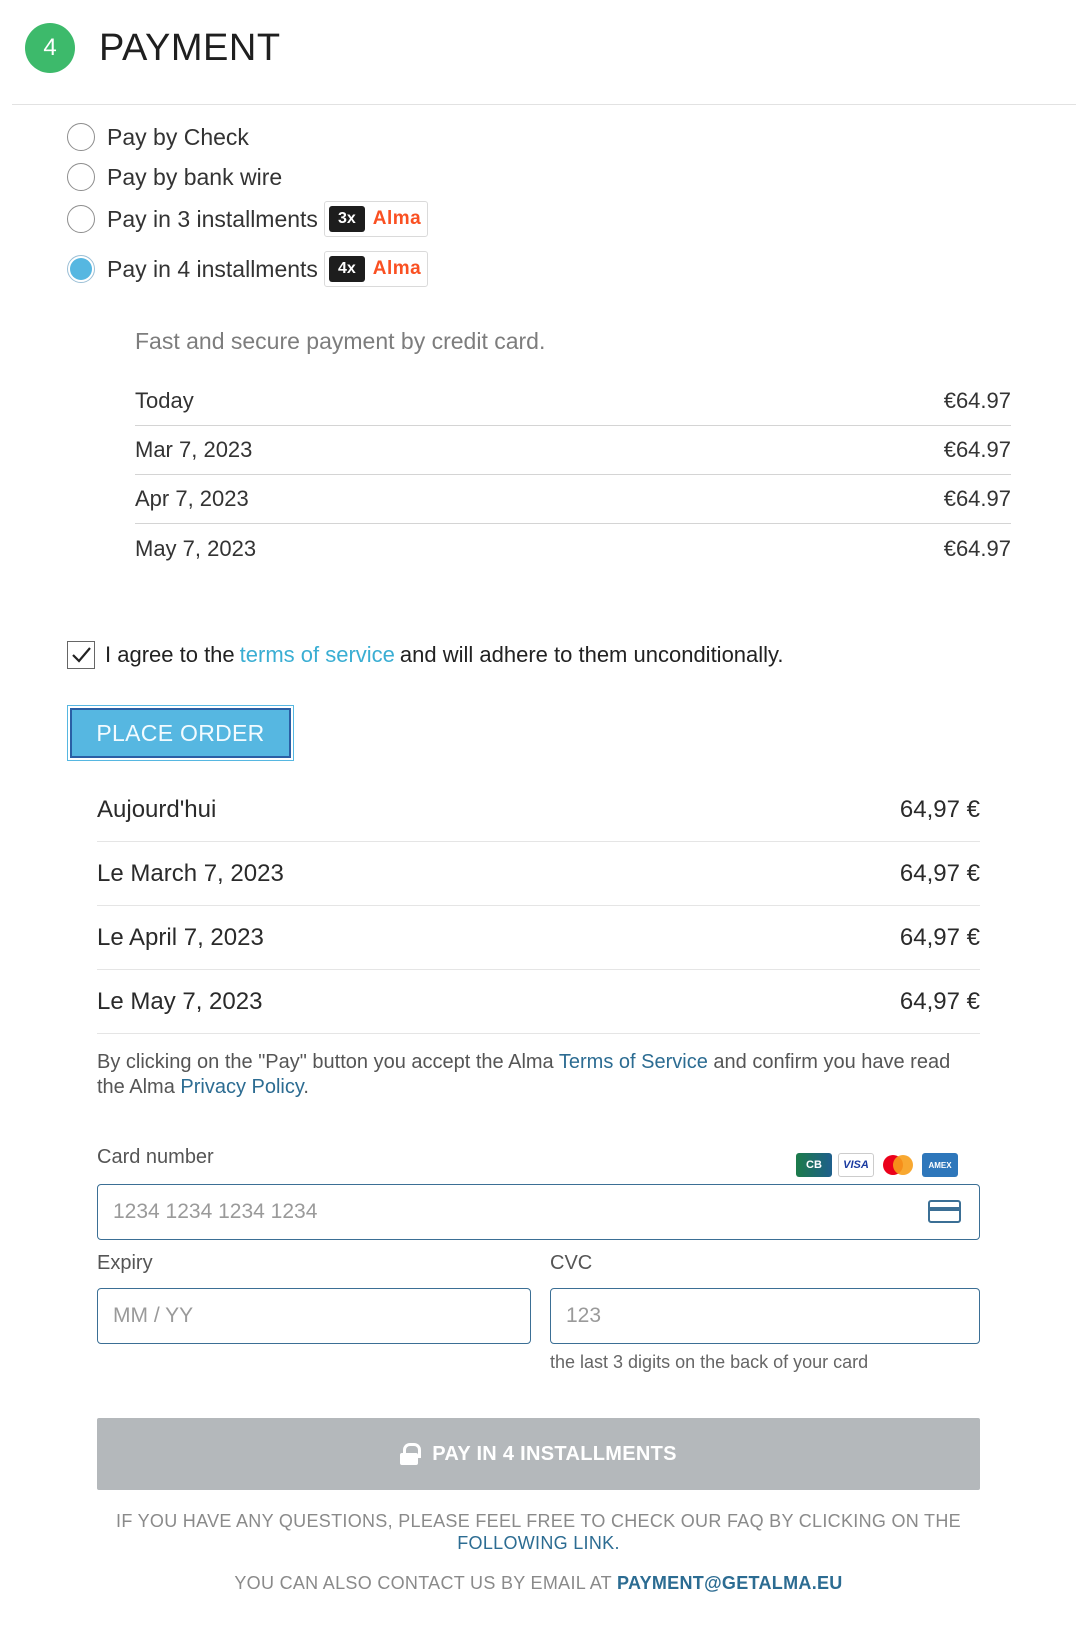 The width and height of the screenshot is (1088, 1638). What do you see at coordinates (196, 548) in the screenshot?
I see `schedule-date: May 7, 2023` at bounding box center [196, 548].